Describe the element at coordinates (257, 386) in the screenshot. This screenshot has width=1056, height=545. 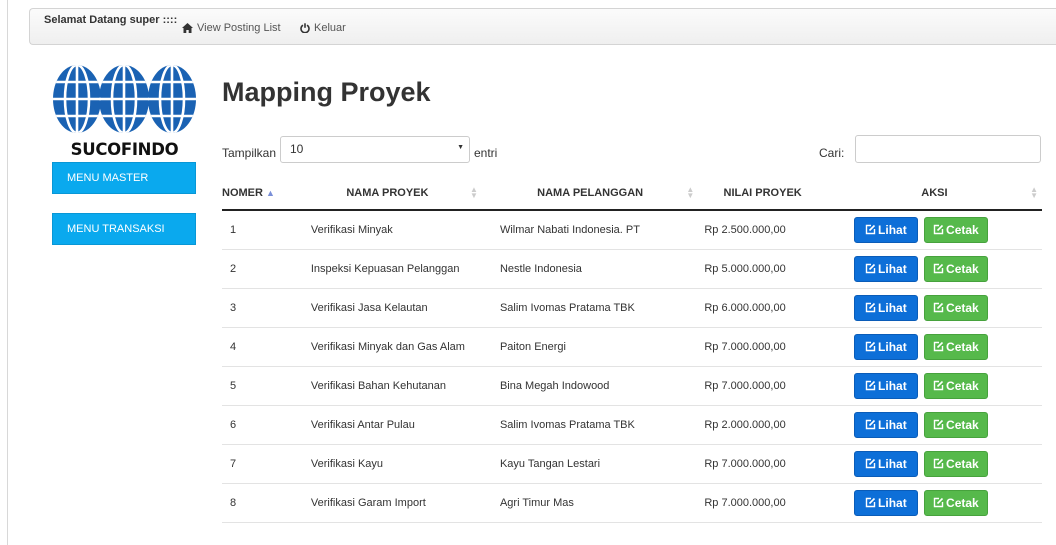
I see `cell-nomer: 5` at that location.